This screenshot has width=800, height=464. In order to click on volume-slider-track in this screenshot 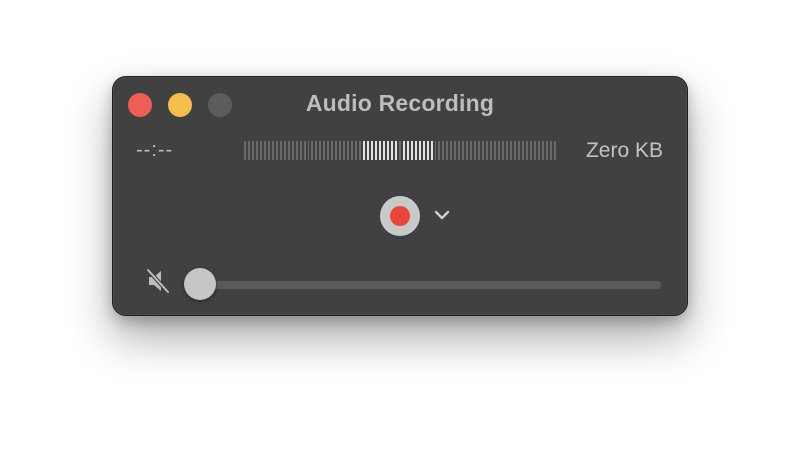, I will do `click(430, 285)`.